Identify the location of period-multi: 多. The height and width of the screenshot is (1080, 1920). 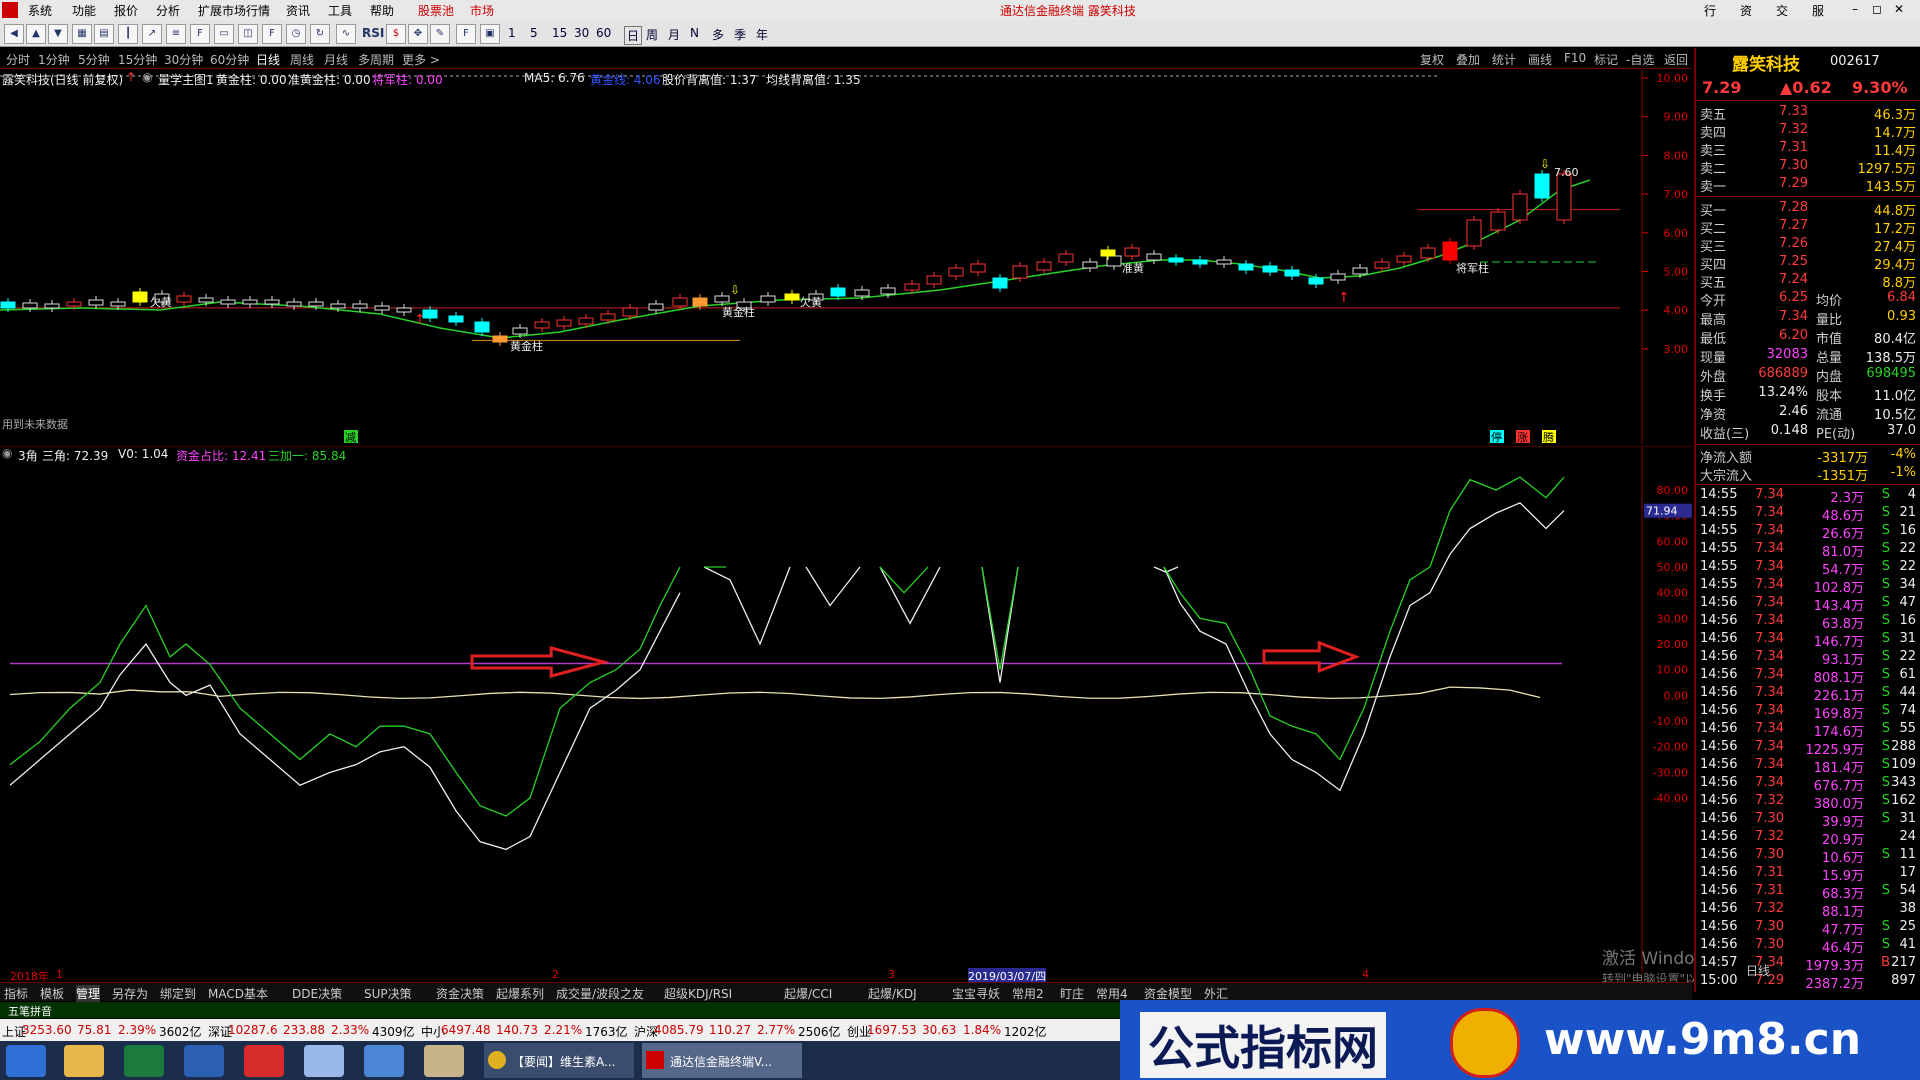
(718, 34).